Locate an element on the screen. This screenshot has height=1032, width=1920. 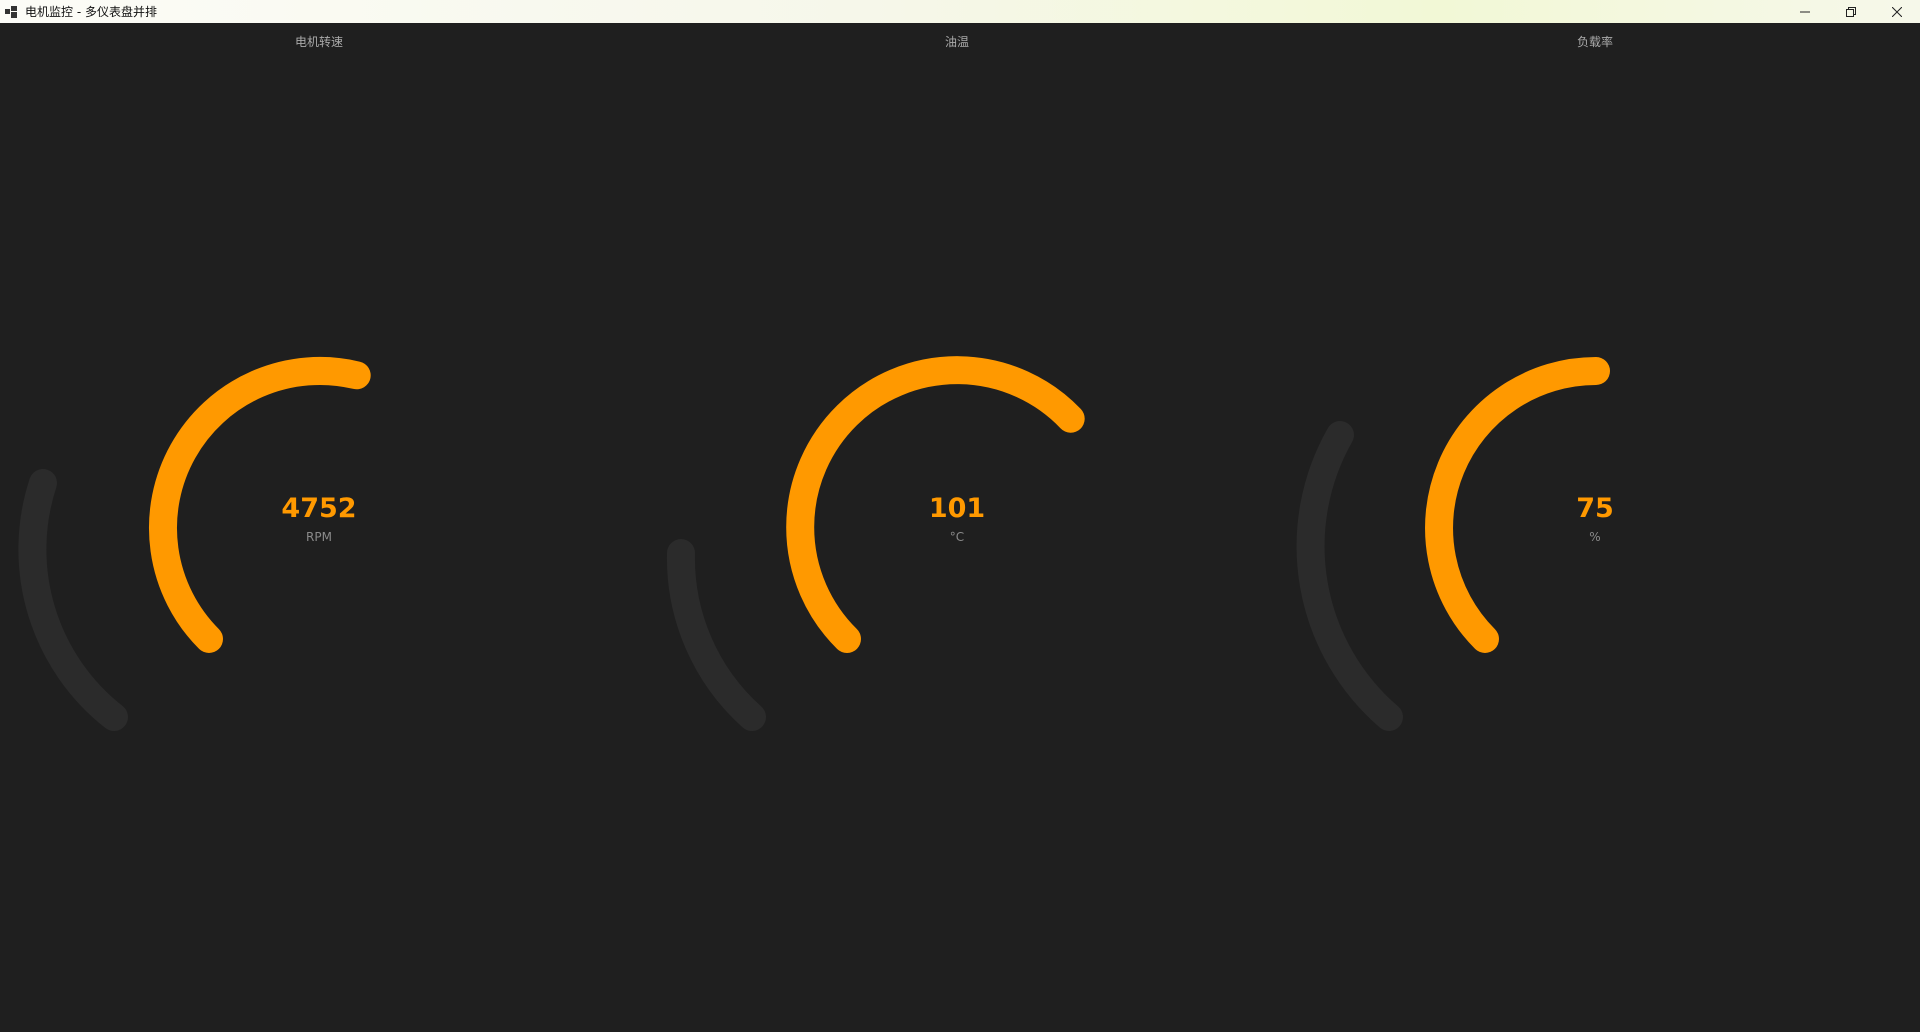
window-title: 电机监控 - 多仪表盘并排 is located at coordinates (91, 12).